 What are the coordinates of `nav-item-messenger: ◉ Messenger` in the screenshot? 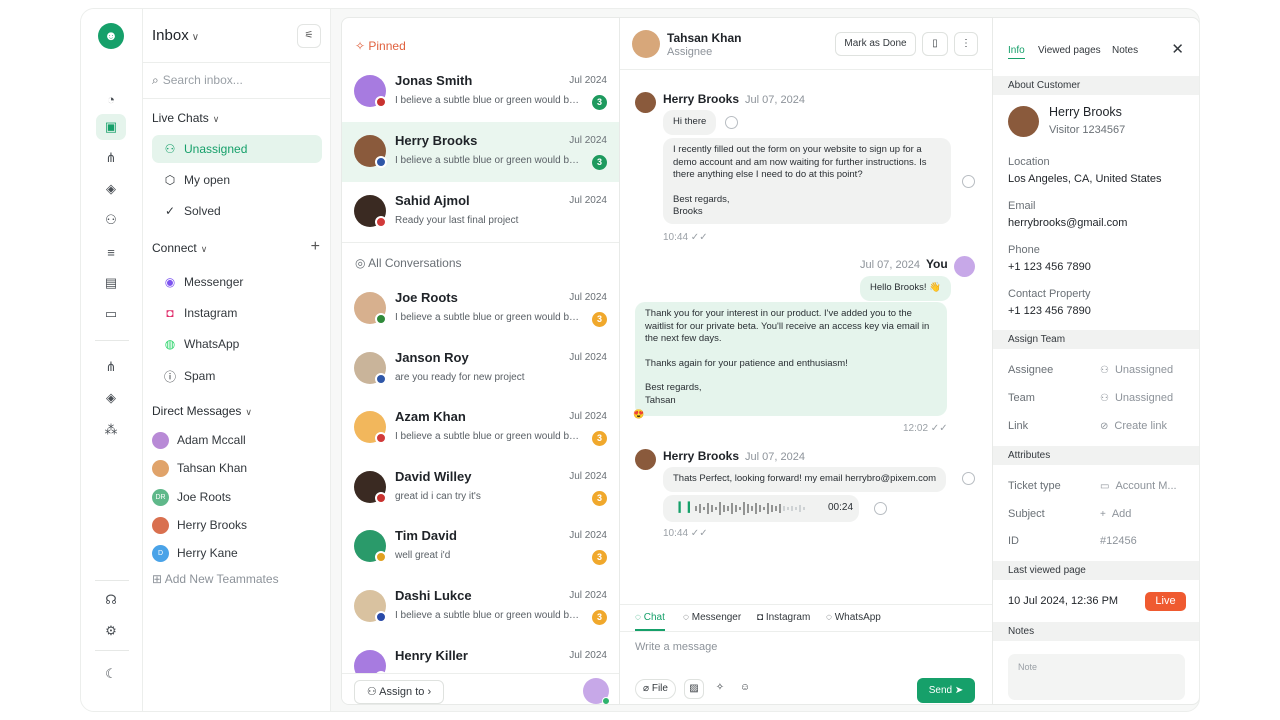 It's located at (237, 282).